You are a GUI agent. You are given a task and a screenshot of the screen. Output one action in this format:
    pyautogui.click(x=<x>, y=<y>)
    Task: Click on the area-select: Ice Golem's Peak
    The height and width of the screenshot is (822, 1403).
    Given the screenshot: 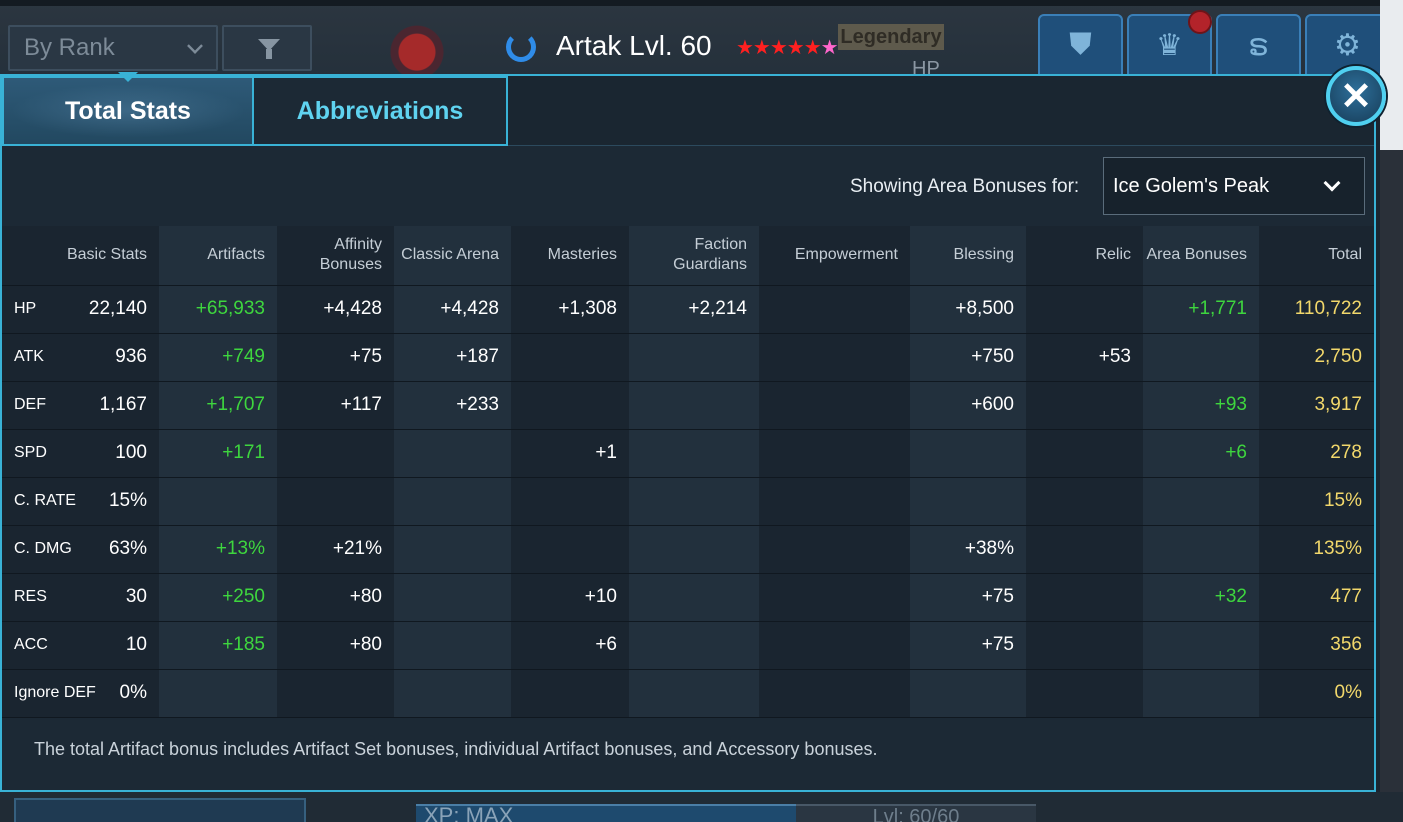 What is the action you would take?
    pyautogui.click(x=1234, y=186)
    